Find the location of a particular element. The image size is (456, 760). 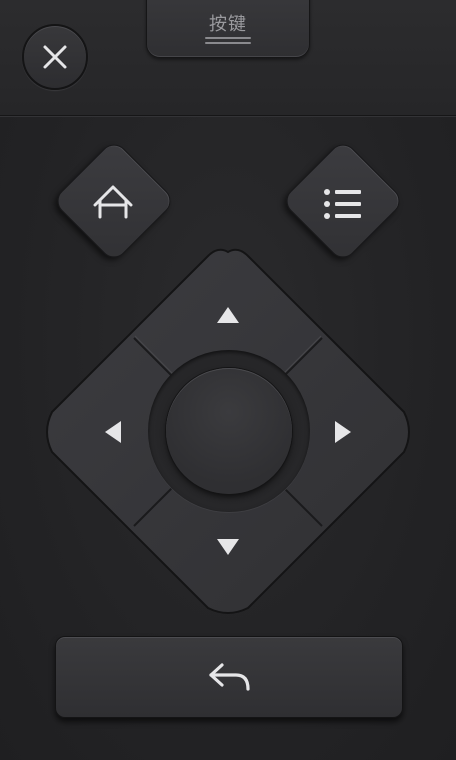

back-button is located at coordinates (229, 677).